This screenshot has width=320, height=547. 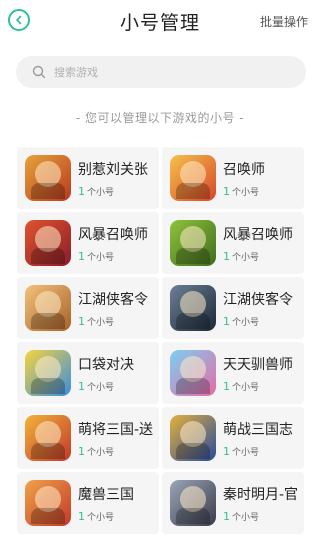 What do you see at coordinates (48, 178) in the screenshot?
I see `warrior-portrait-icon` at bounding box center [48, 178].